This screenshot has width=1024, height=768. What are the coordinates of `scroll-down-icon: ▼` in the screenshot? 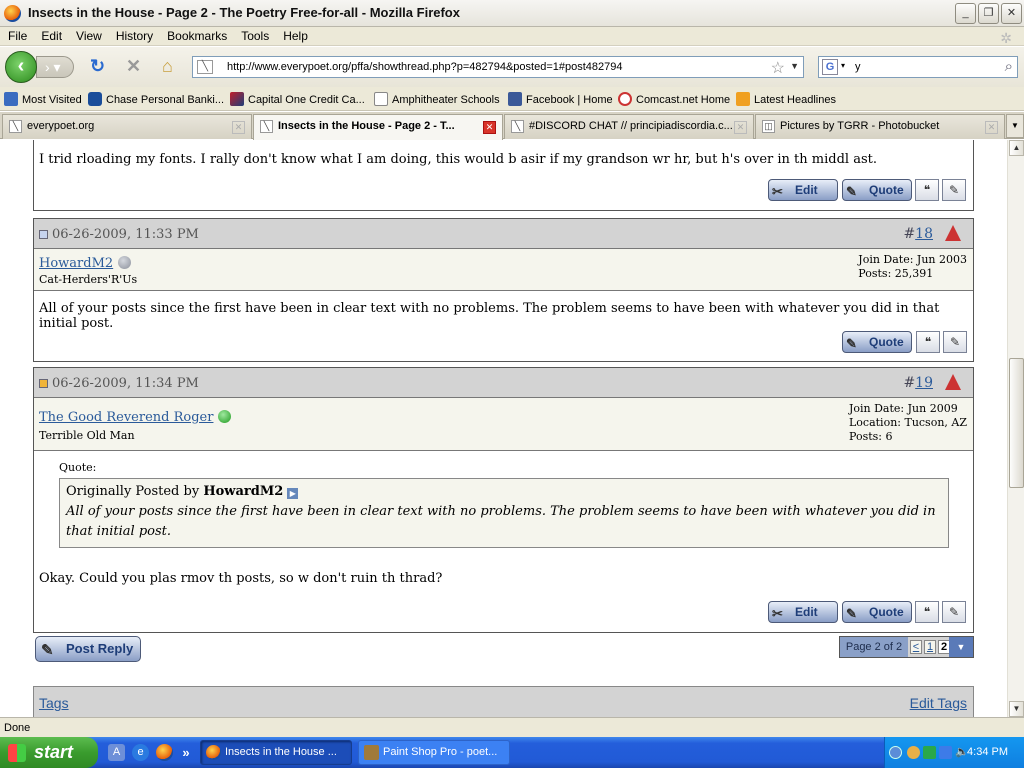 It's located at (1016, 709).